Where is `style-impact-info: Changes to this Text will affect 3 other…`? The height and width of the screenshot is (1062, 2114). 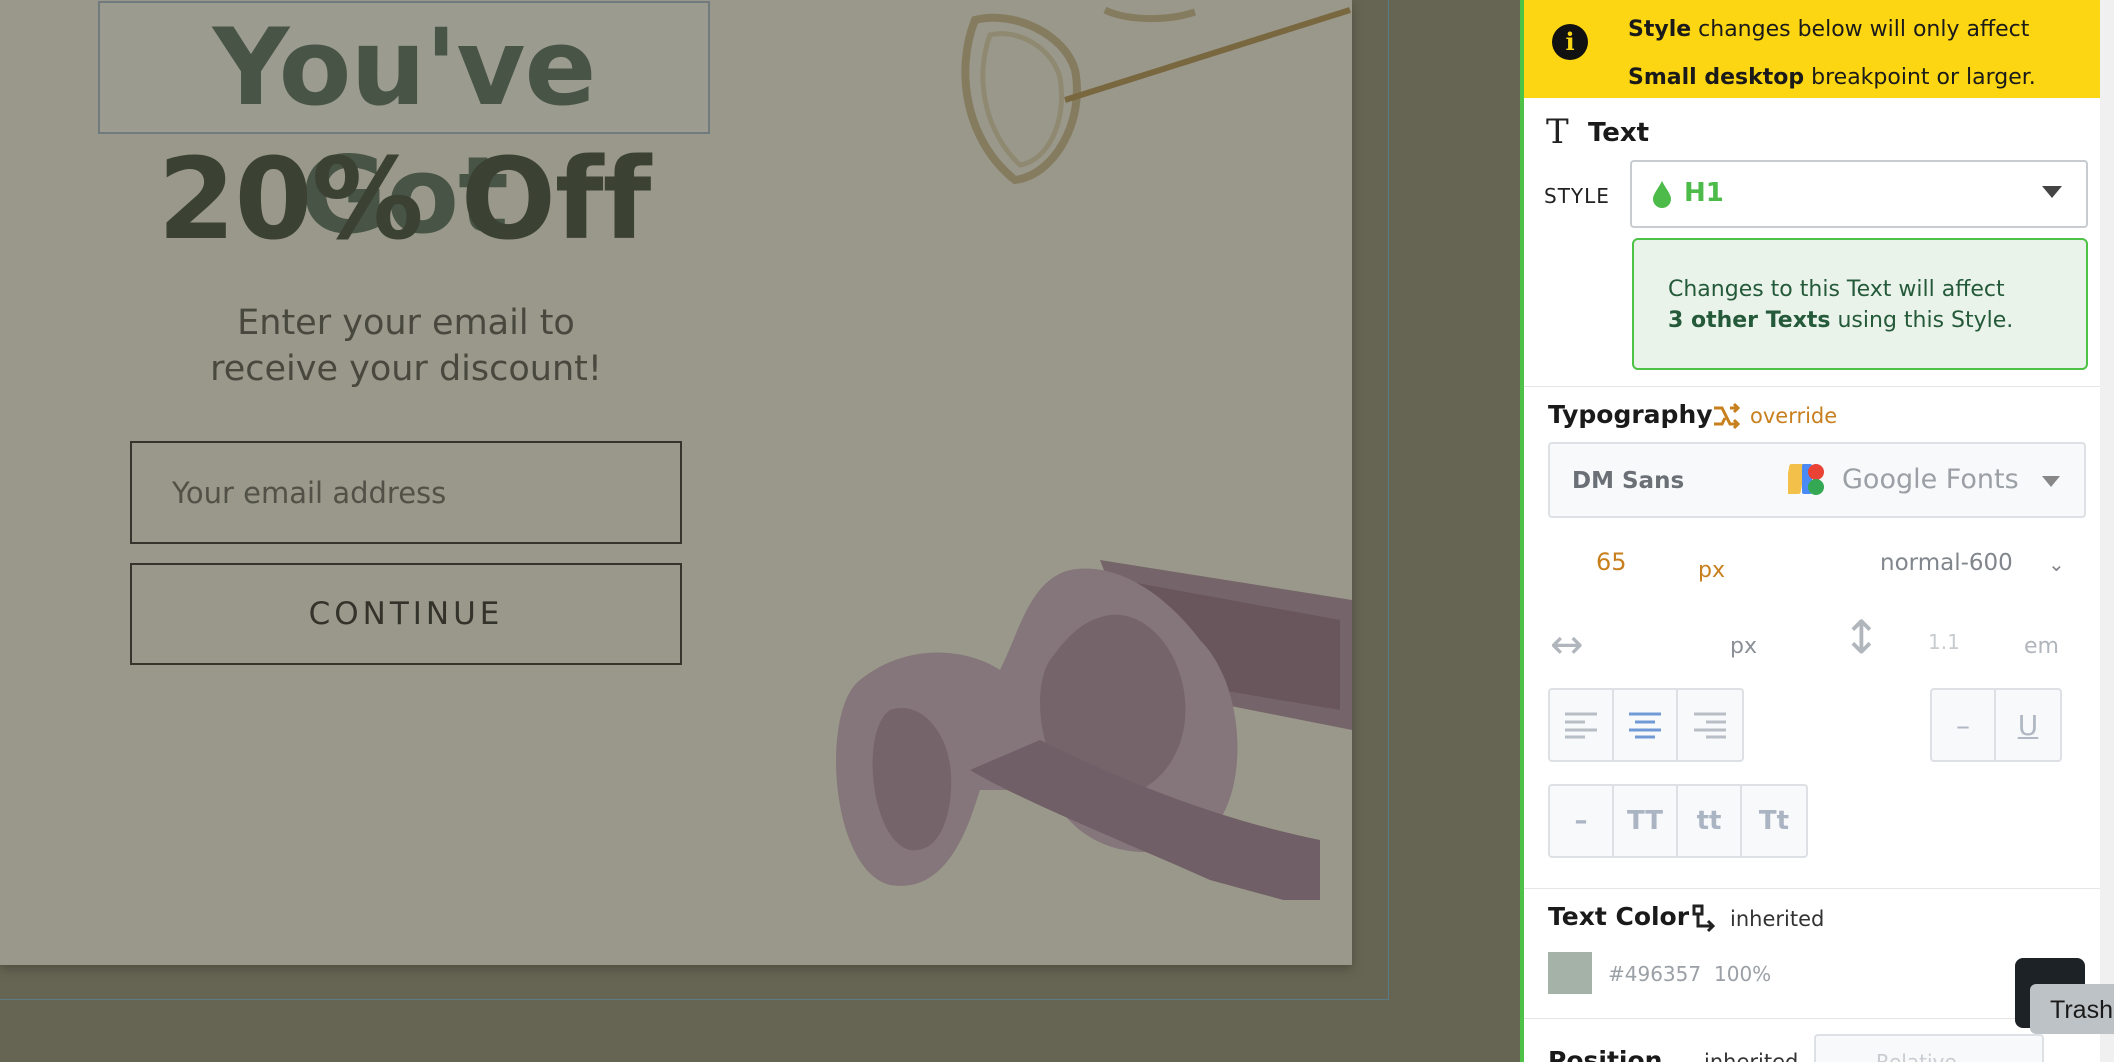 style-impact-info: Changes to this Text will affect 3 other… is located at coordinates (1860, 304).